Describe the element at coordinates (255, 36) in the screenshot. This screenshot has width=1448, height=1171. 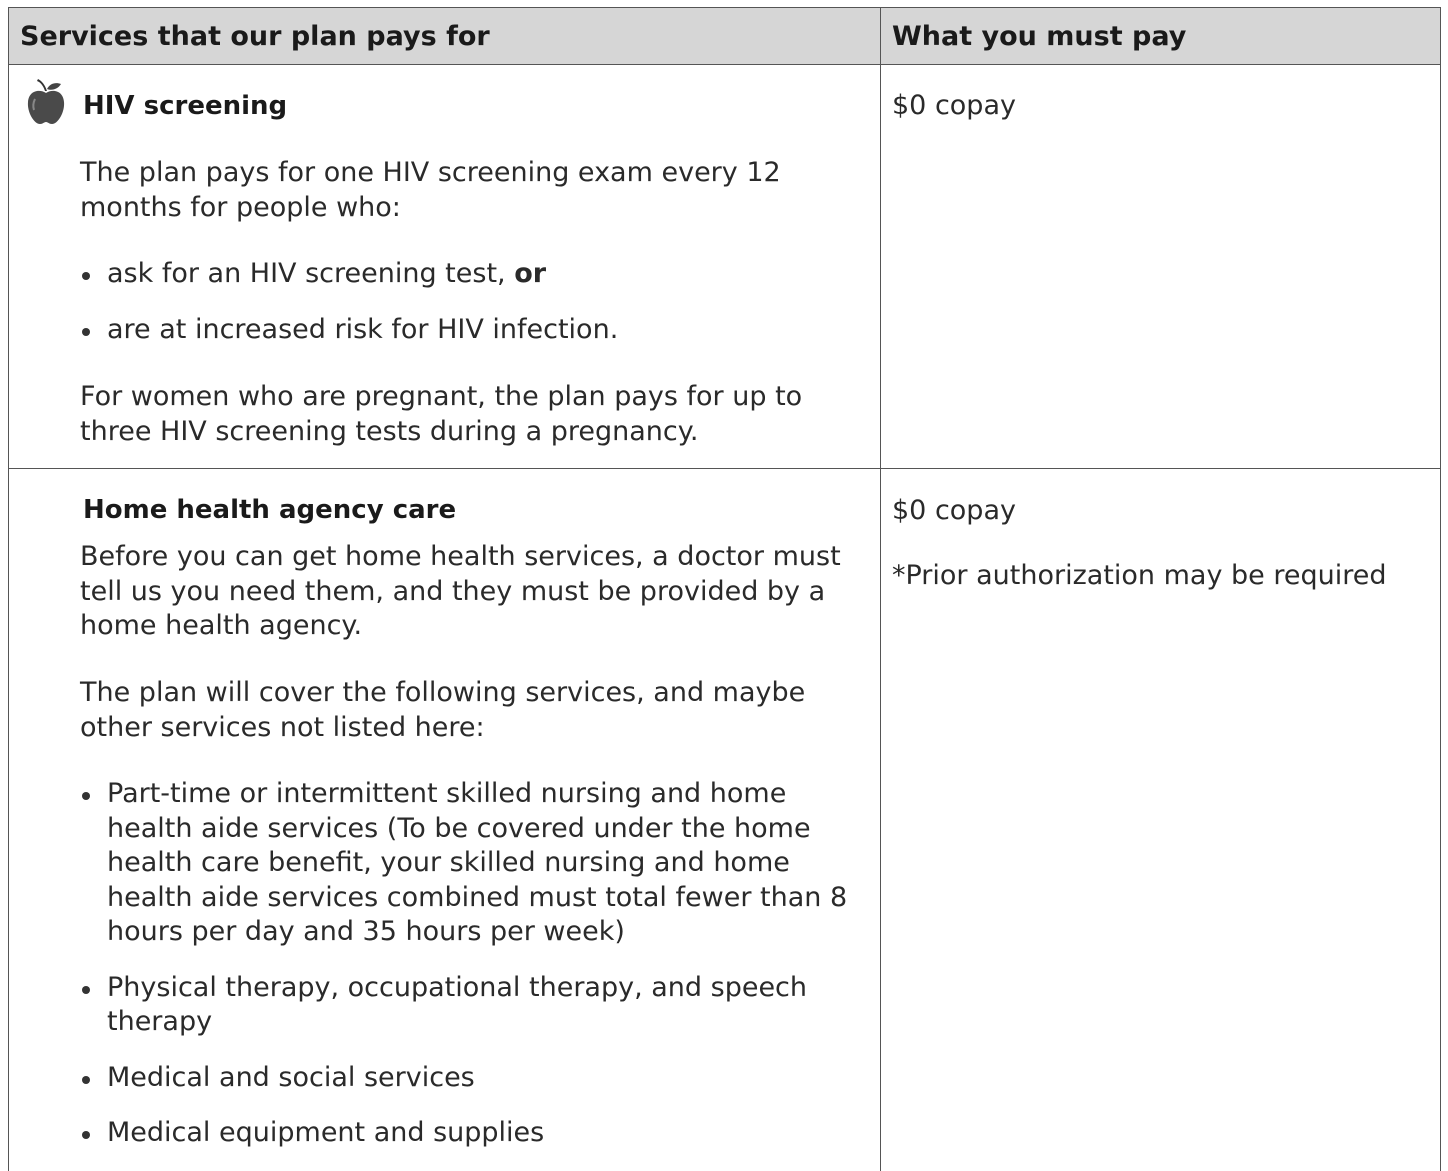
I see `column-header-services: Services that our plan pays for` at that location.